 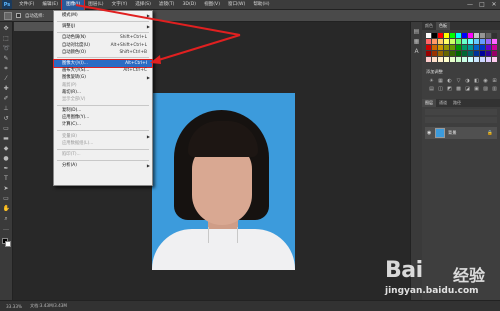 What do you see at coordinates (6, 218) in the screenshot?
I see `zoom-tool-icon: ⌕` at bounding box center [6, 218].